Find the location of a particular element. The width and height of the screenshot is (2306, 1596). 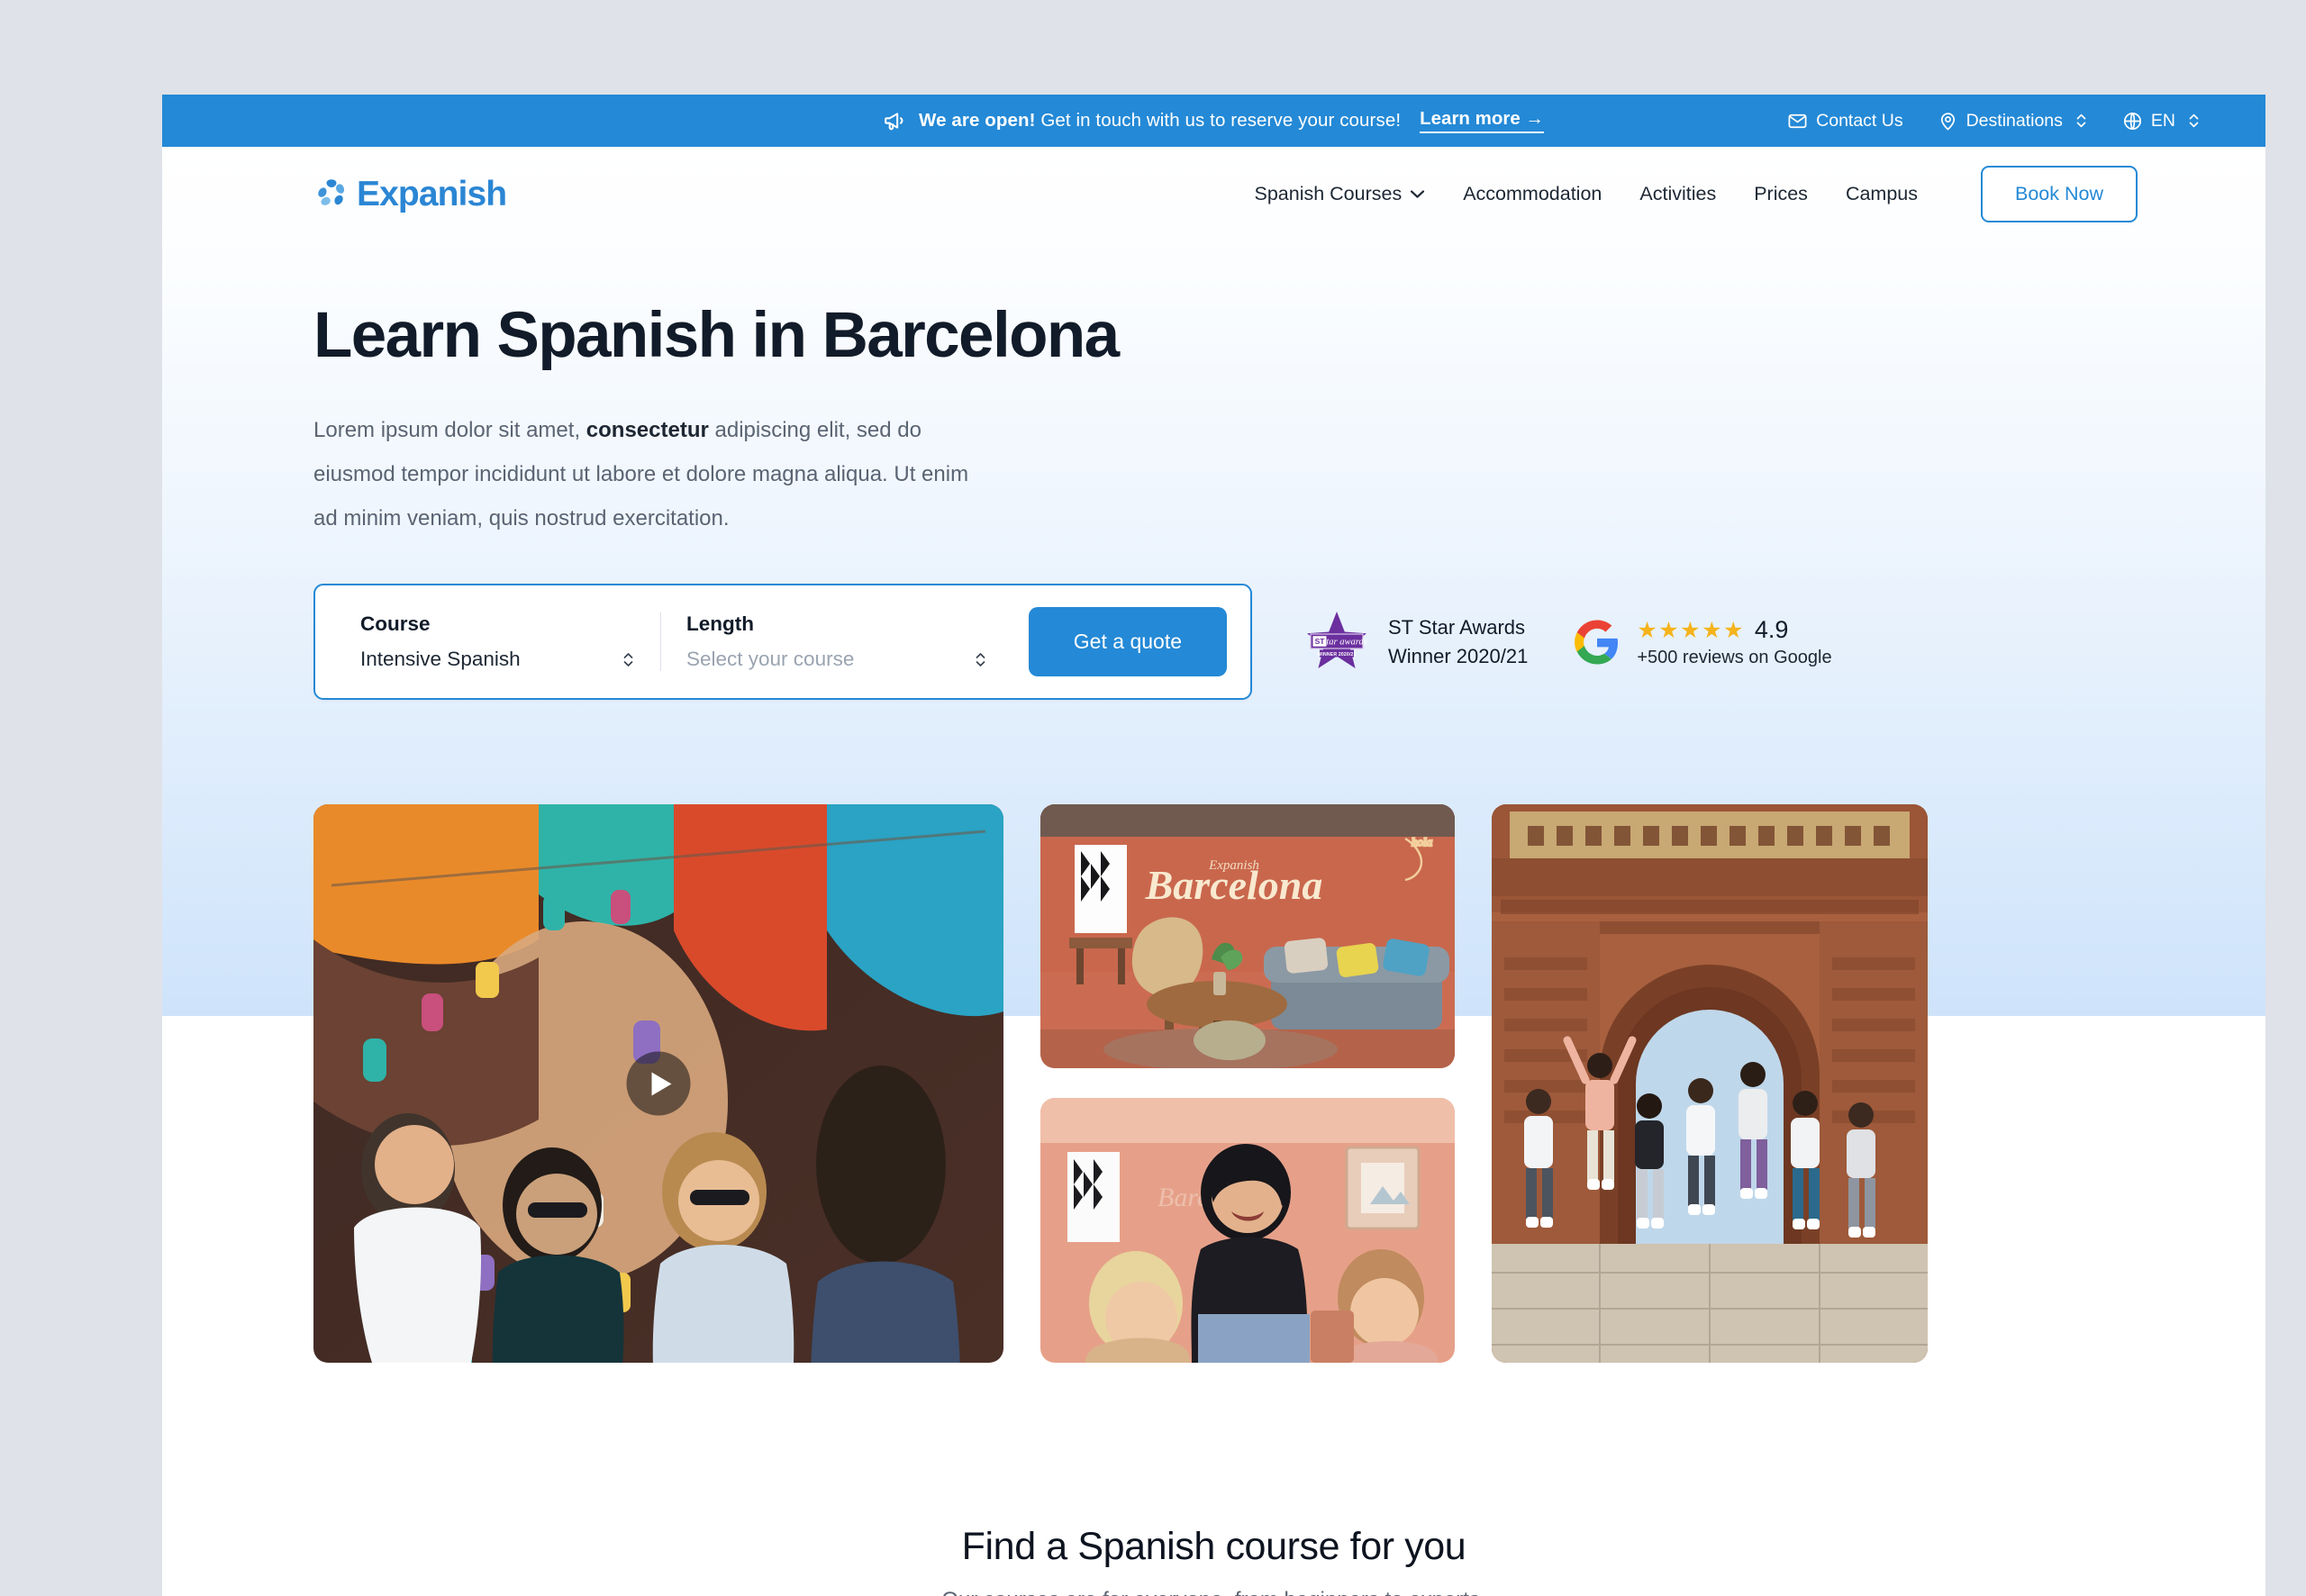

student-smiling-photo: Barcelona is located at coordinates (1247, 1230).